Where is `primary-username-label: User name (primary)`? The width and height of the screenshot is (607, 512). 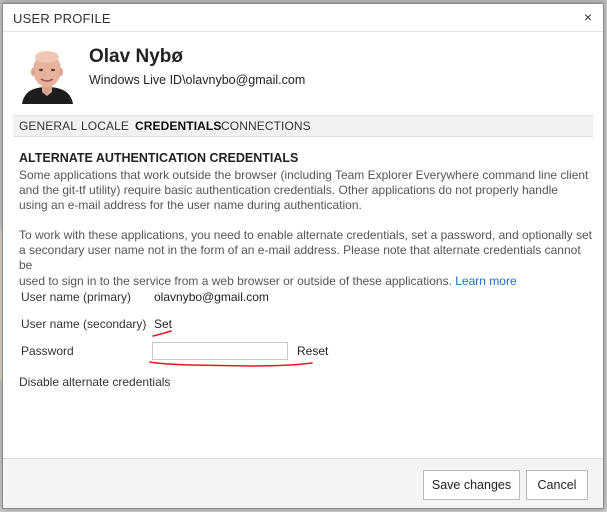 primary-username-label: User name (primary) is located at coordinates (76, 297).